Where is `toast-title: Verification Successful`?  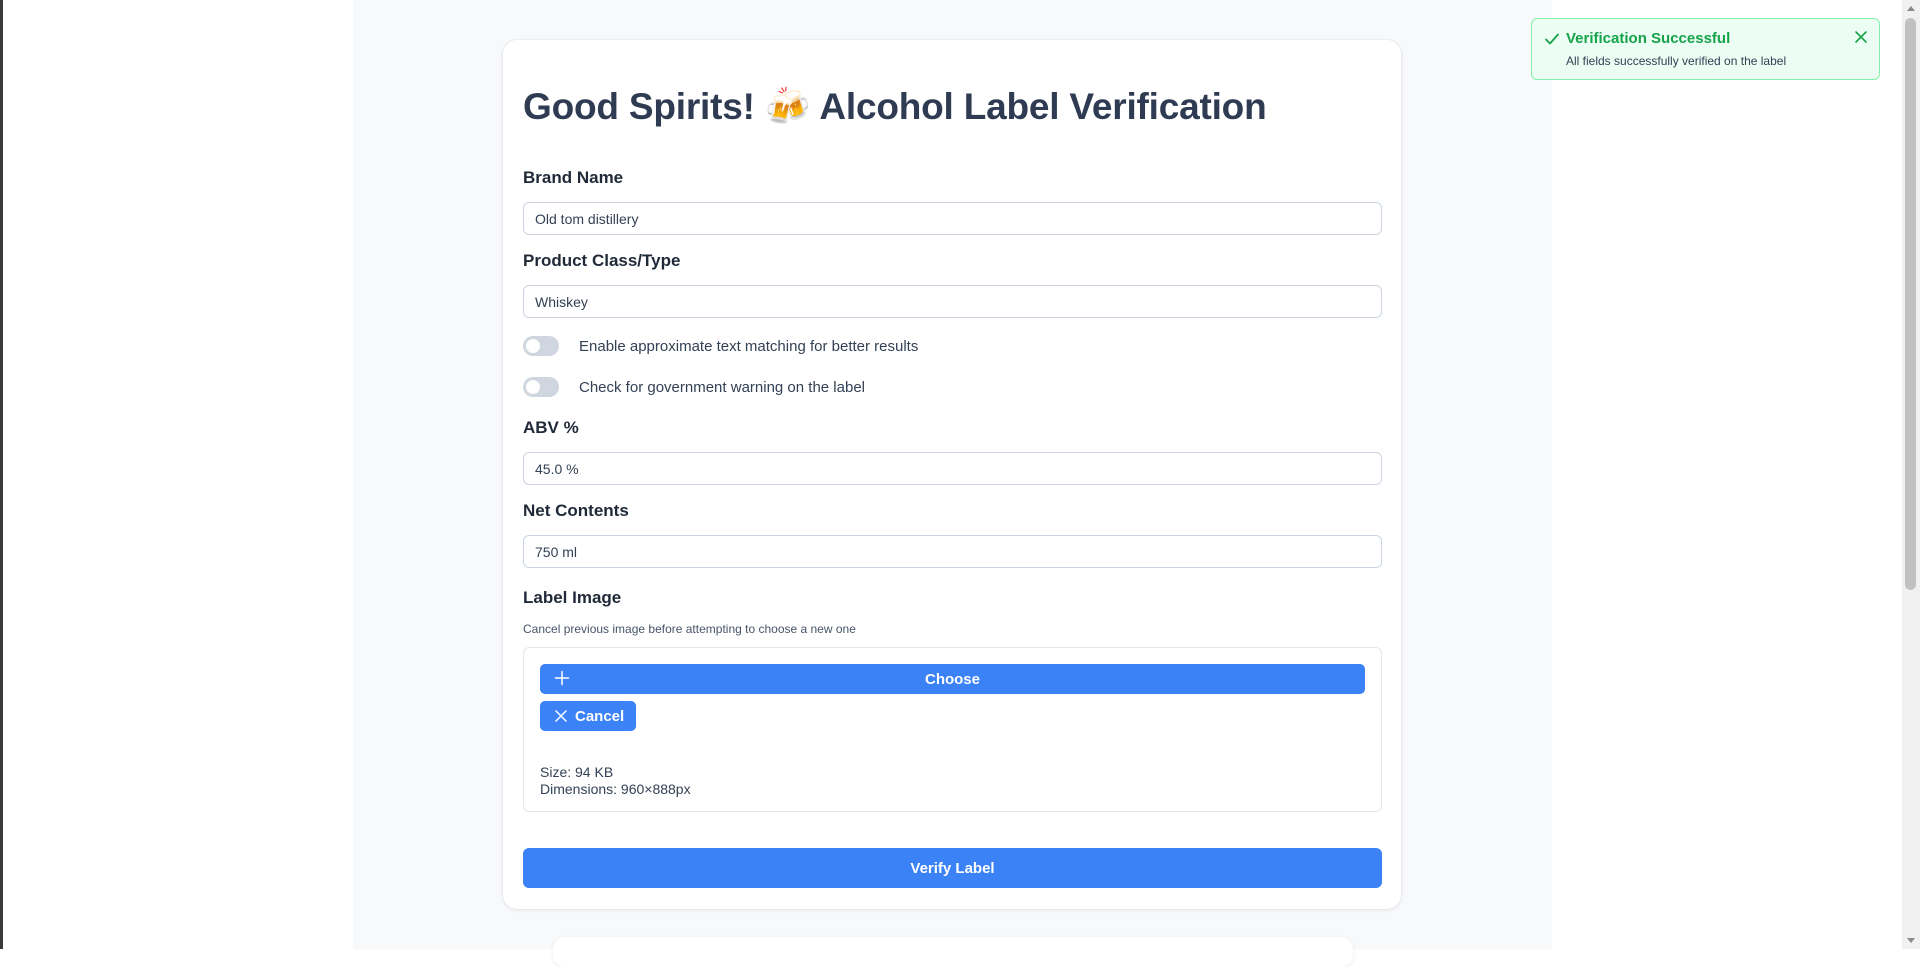 toast-title: Verification Successful is located at coordinates (1648, 38).